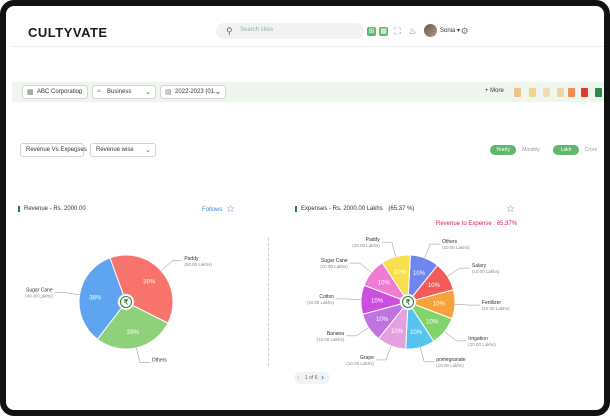 The height and width of the screenshot is (416, 610). What do you see at coordinates (119, 92) in the screenshot?
I see `business-value: Business` at bounding box center [119, 92].